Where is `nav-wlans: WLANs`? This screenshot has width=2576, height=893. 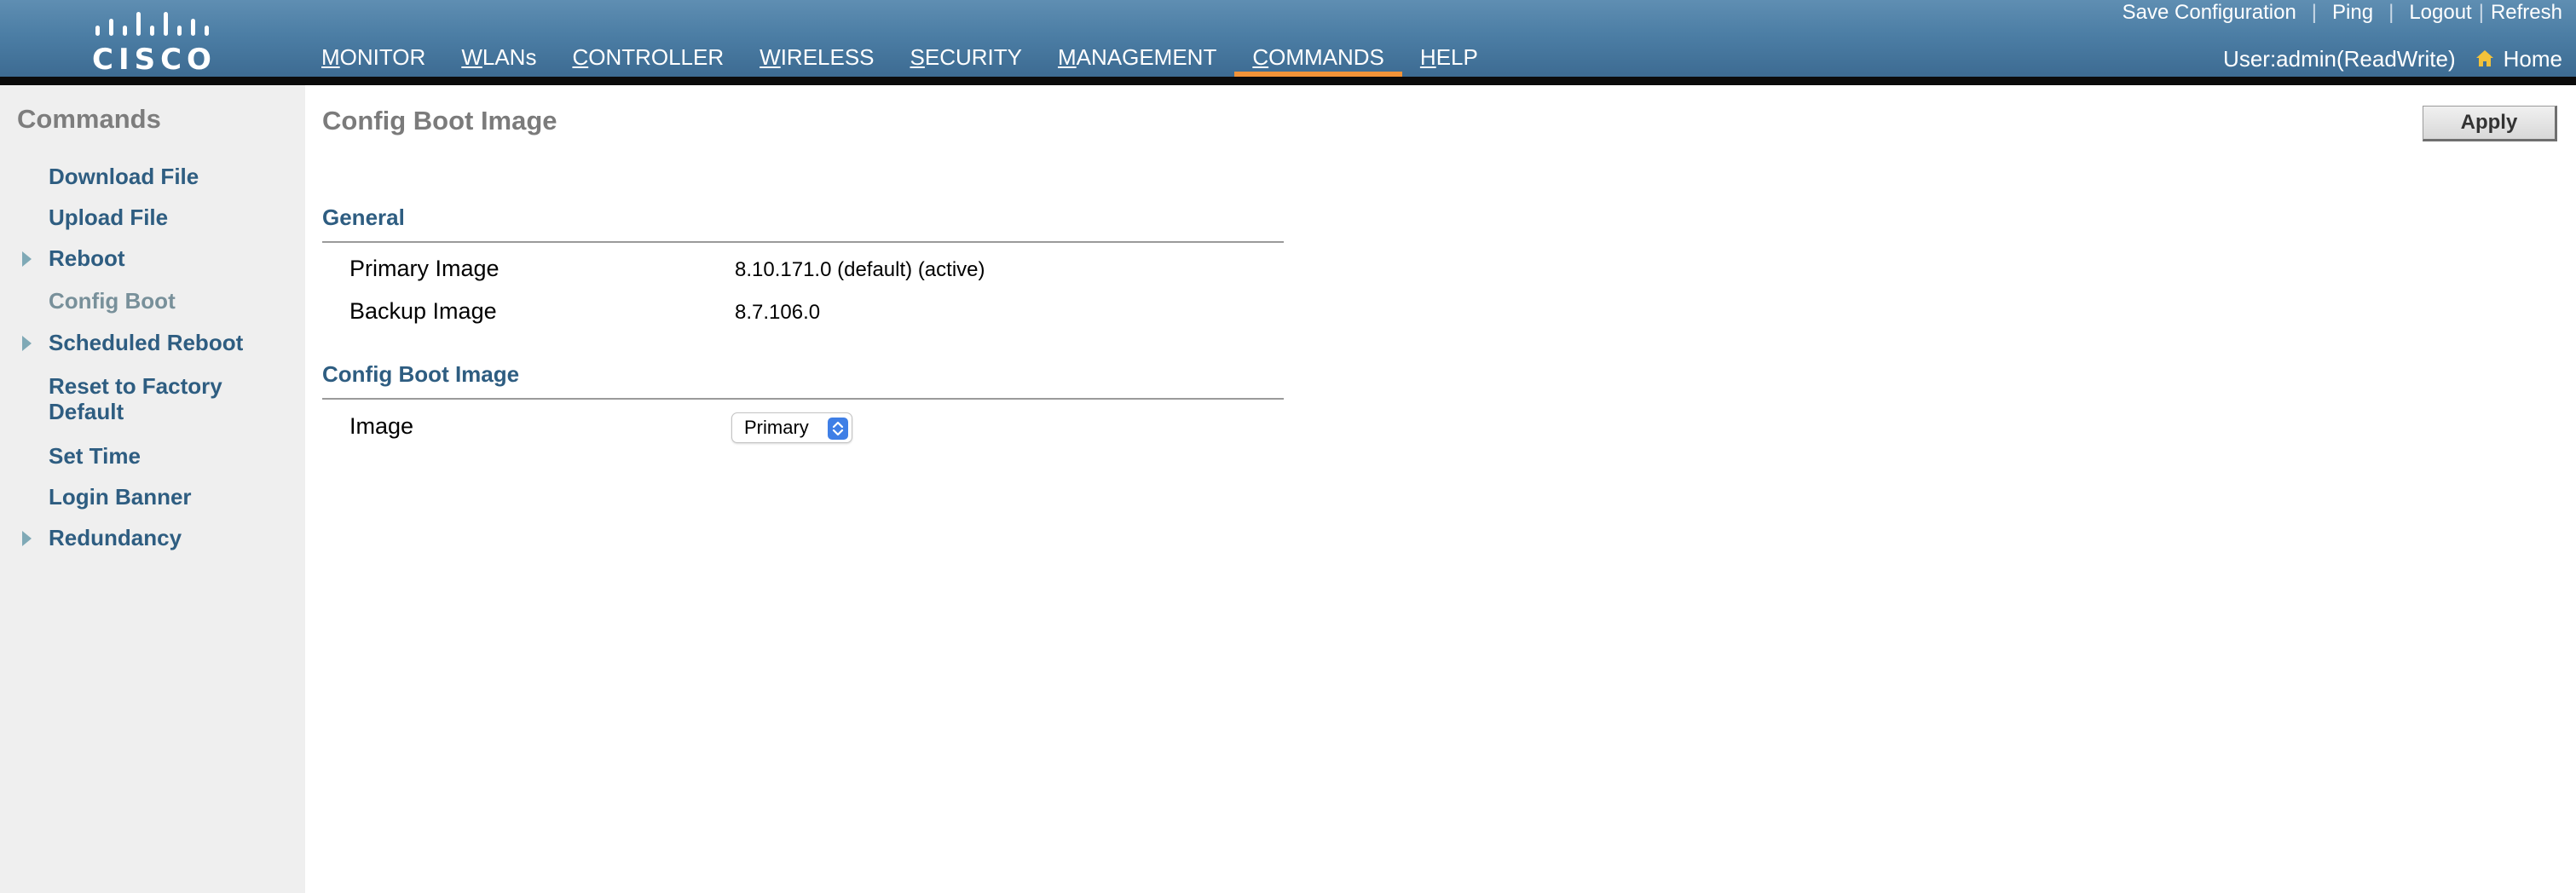
nav-wlans: WLANs is located at coordinates (498, 59).